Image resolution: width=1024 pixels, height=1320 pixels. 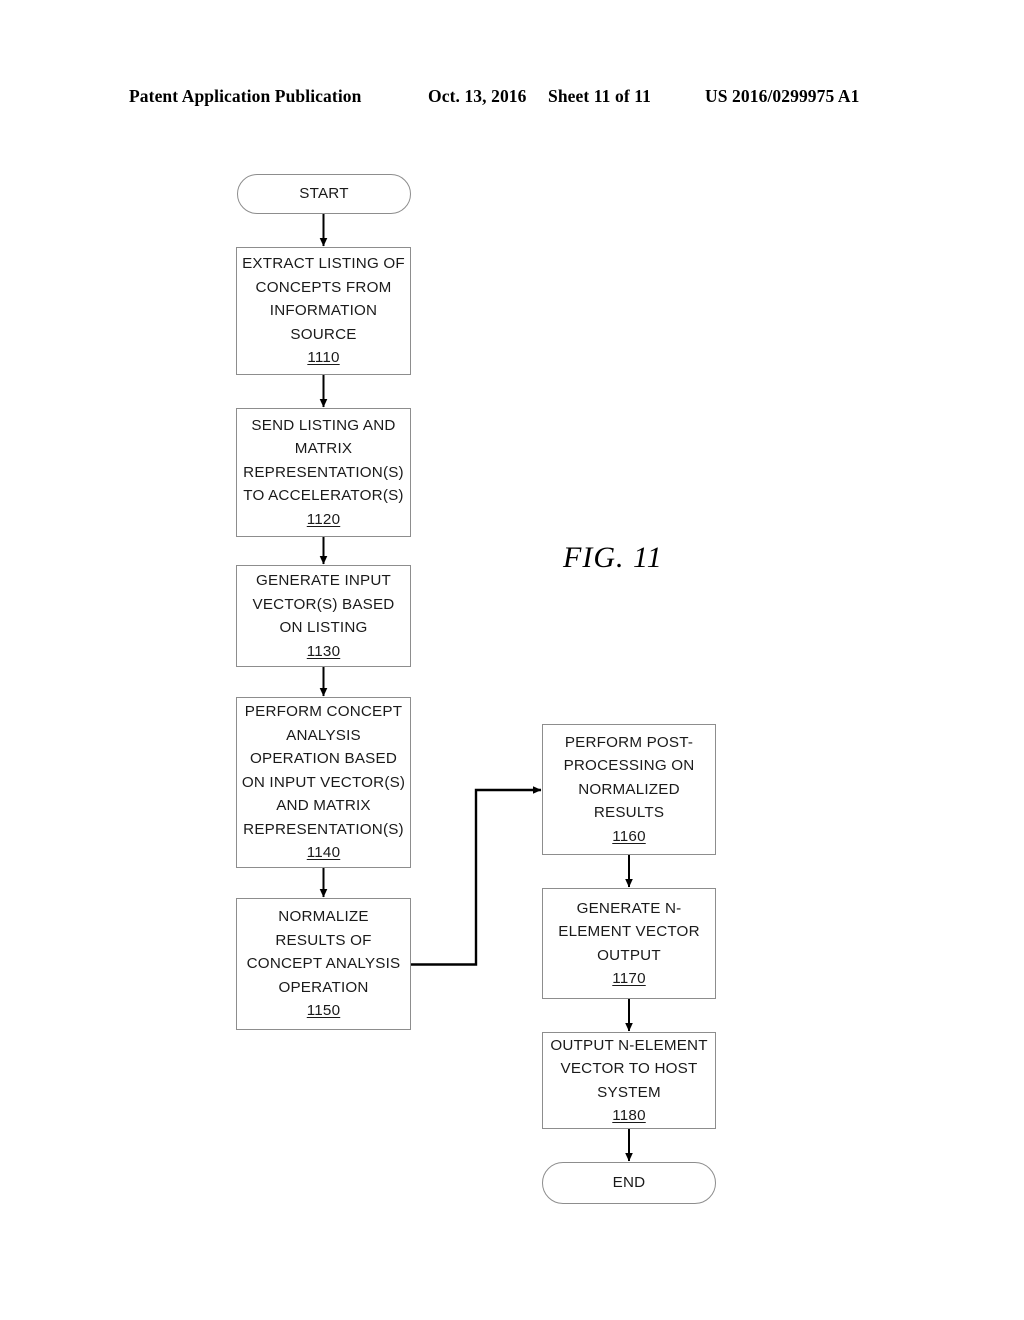 What do you see at coordinates (782, 96) in the screenshot?
I see `header-document-number: US 2016/0299975 A1` at bounding box center [782, 96].